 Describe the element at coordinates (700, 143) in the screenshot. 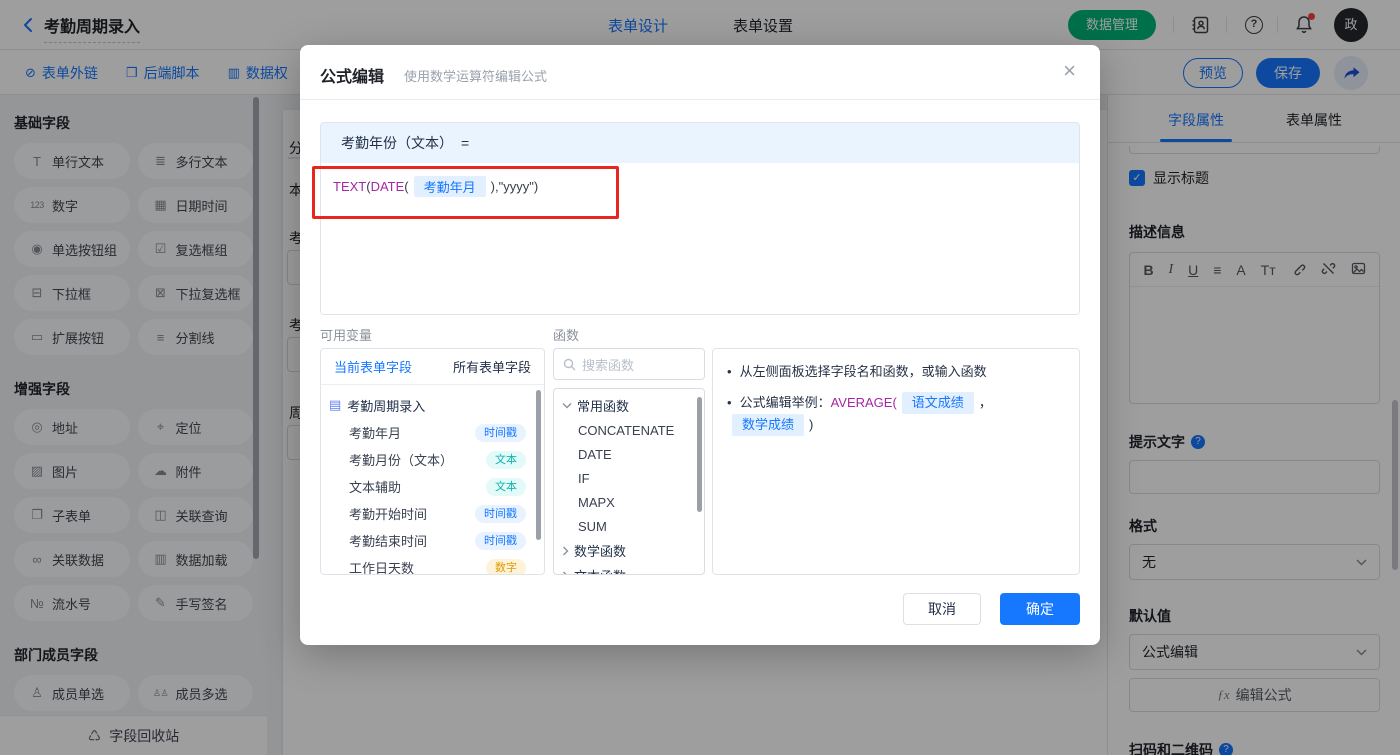

I see `formula-target-bar: 考勤年份（文本） =` at that location.